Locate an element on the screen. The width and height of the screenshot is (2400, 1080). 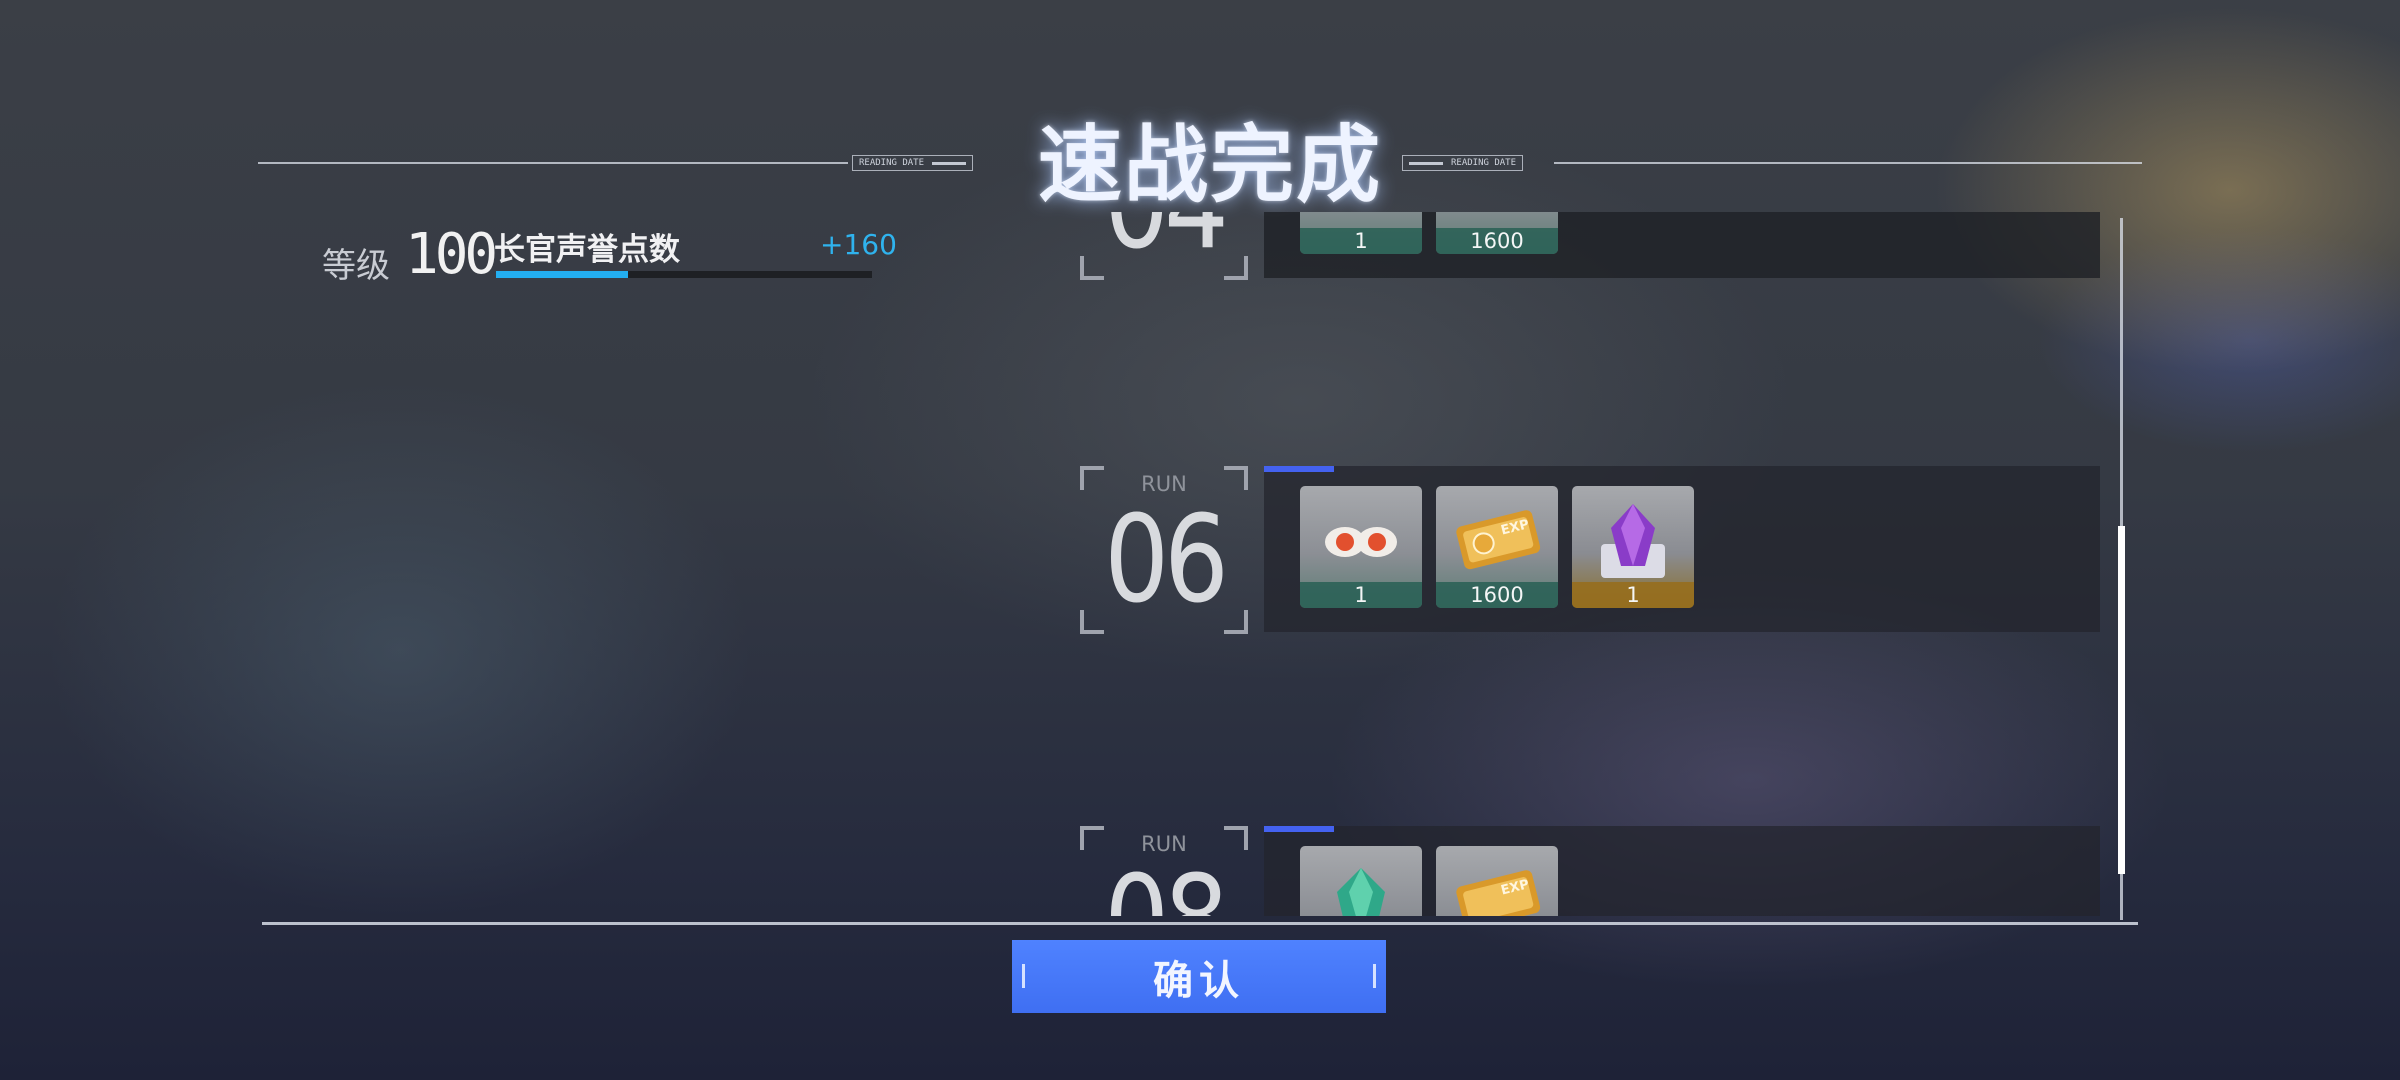
reward-item: EXP is located at coordinates (1497, 881).